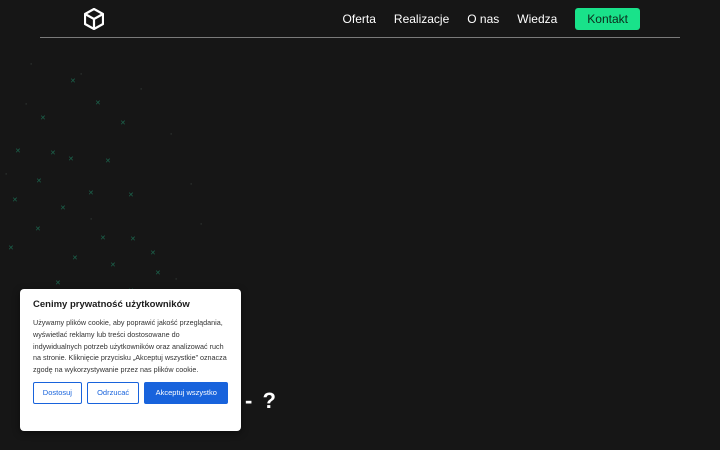 This screenshot has height=450, width=720. I want to click on nav-link-oferta: Oferta, so click(359, 19).